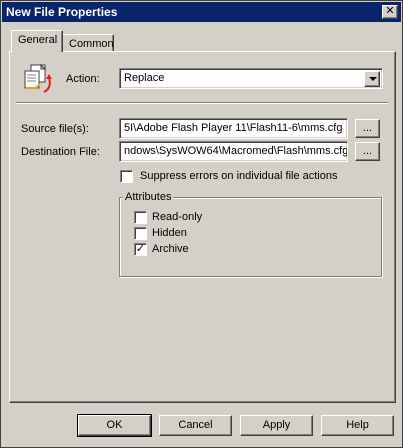 Image resolution: width=403 pixels, height=448 pixels. Describe the element at coordinates (202, 103) in the screenshot. I see `separator` at that location.